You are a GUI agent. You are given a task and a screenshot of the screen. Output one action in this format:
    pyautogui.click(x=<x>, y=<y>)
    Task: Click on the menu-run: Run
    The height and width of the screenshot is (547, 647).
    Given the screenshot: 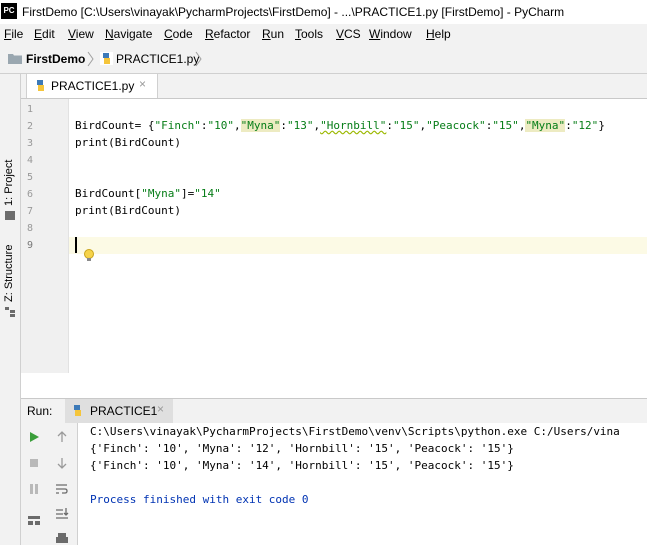 What is the action you would take?
    pyautogui.click(x=273, y=34)
    